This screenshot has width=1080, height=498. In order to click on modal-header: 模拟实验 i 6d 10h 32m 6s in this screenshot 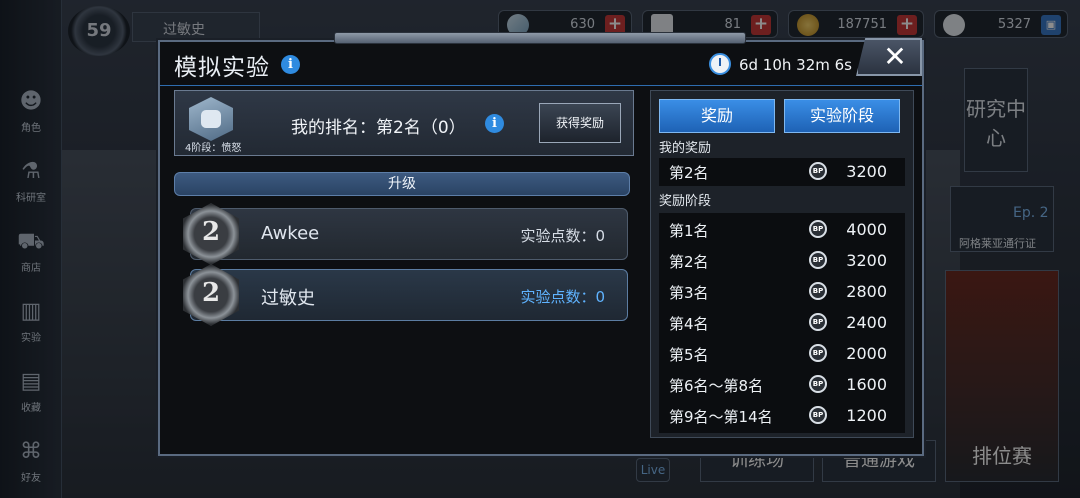, I will do `click(541, 64)`.